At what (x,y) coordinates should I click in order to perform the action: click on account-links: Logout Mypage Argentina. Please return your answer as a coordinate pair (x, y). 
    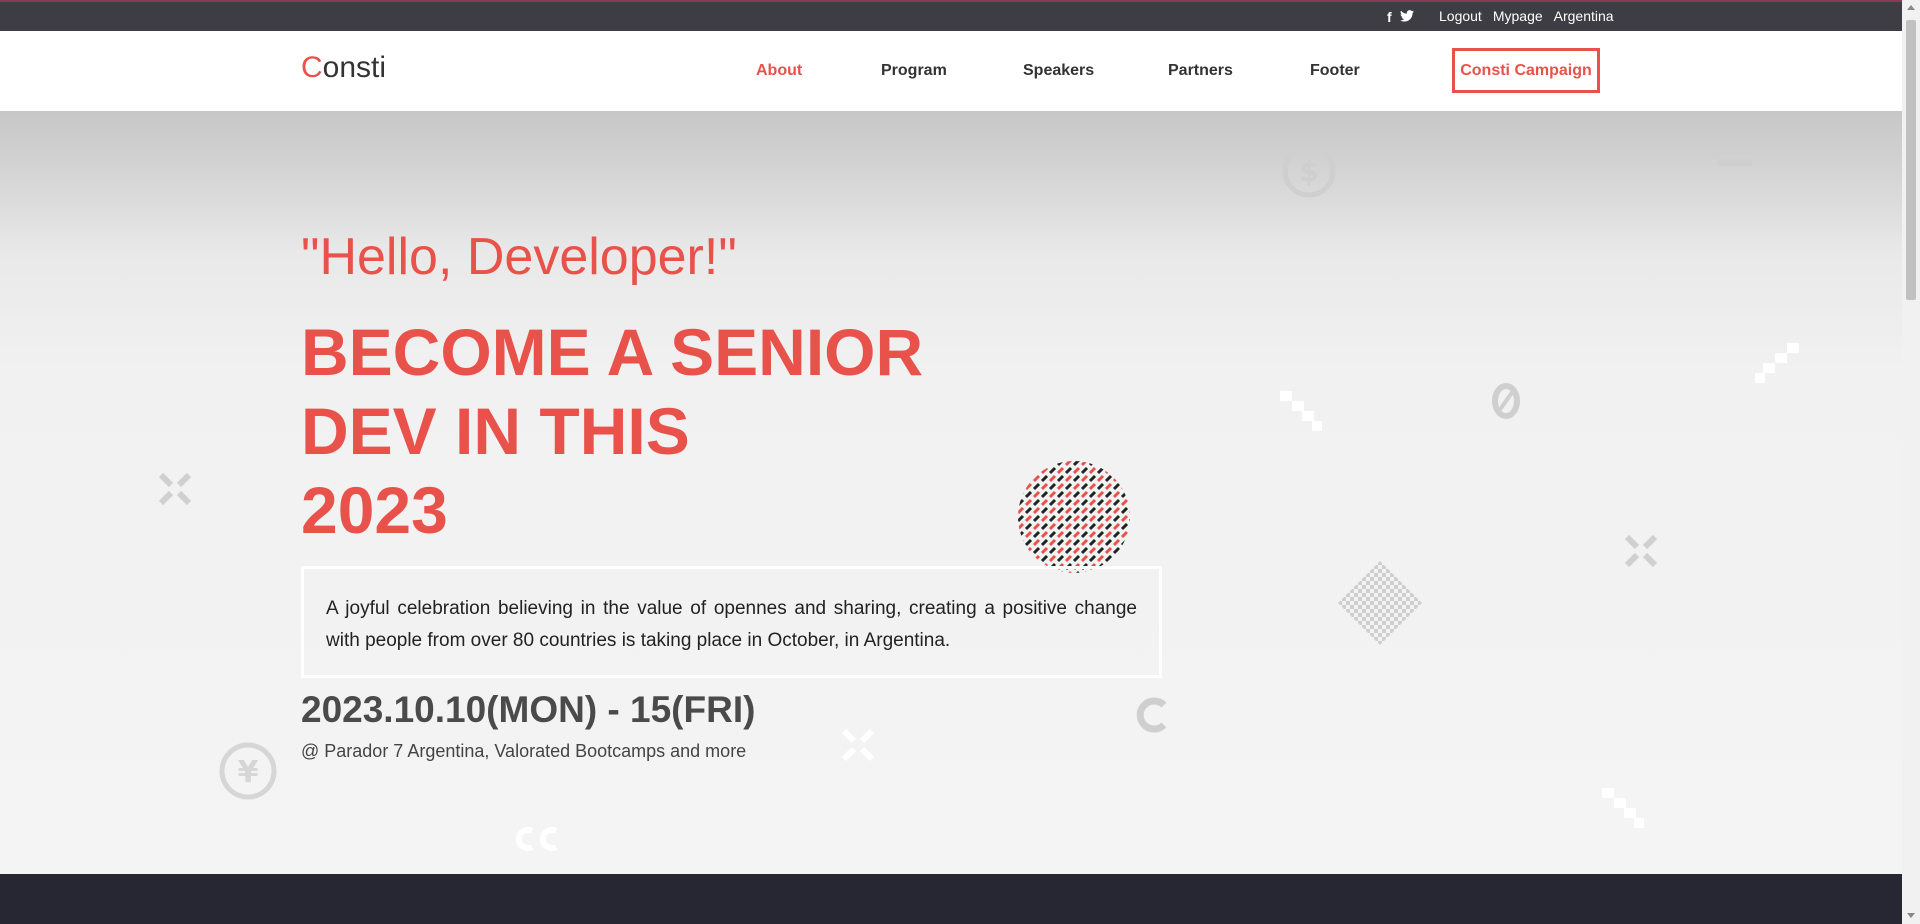
    Looking at the image, I should click on (1526, 16).